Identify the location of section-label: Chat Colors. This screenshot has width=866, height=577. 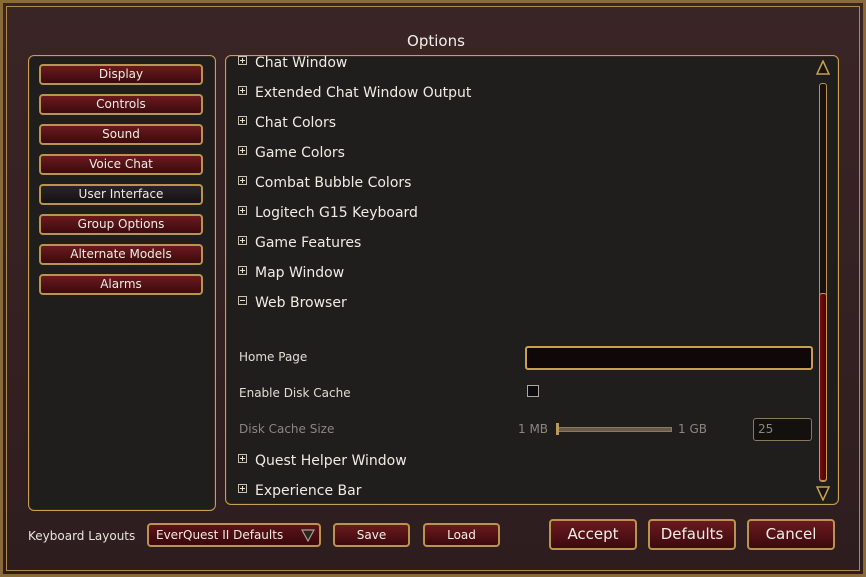
(296, 123).